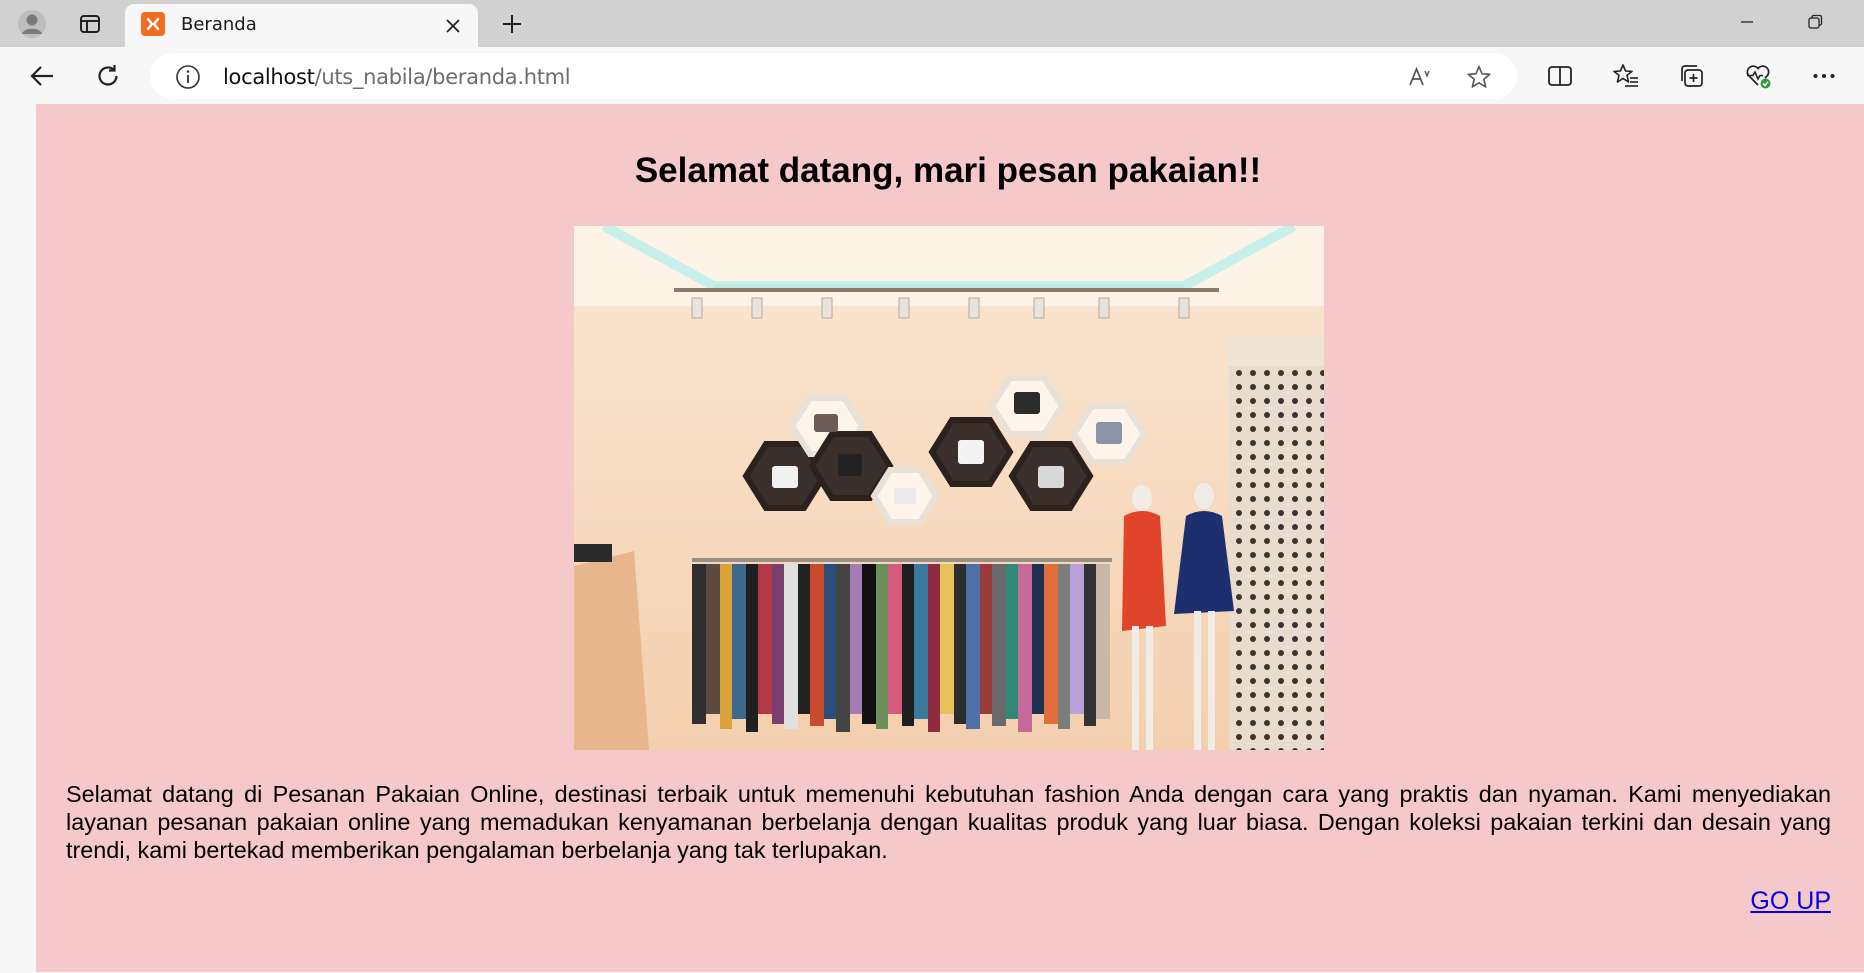 The width and height of the screenshot is (1864, 973). I want to click on minimize-button, so click(1747, 22).